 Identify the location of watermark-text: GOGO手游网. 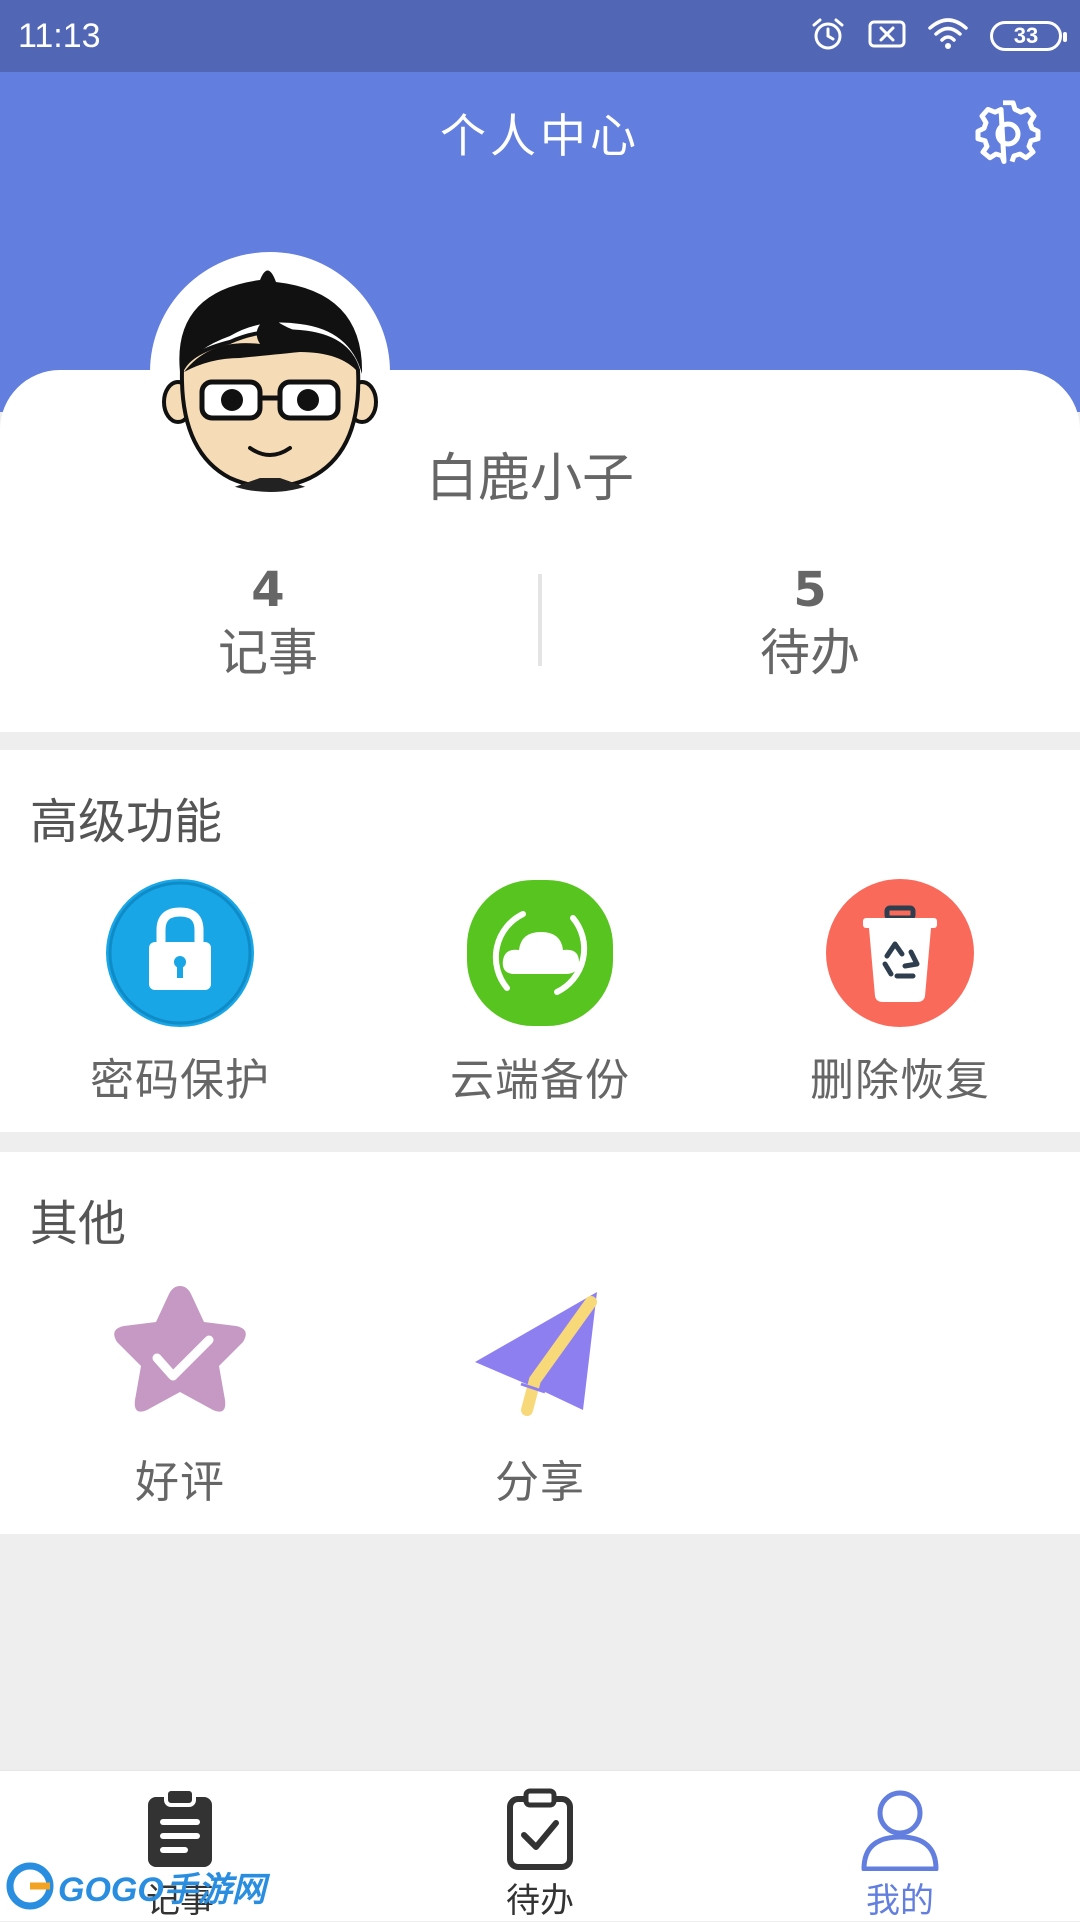
(162, 1889).